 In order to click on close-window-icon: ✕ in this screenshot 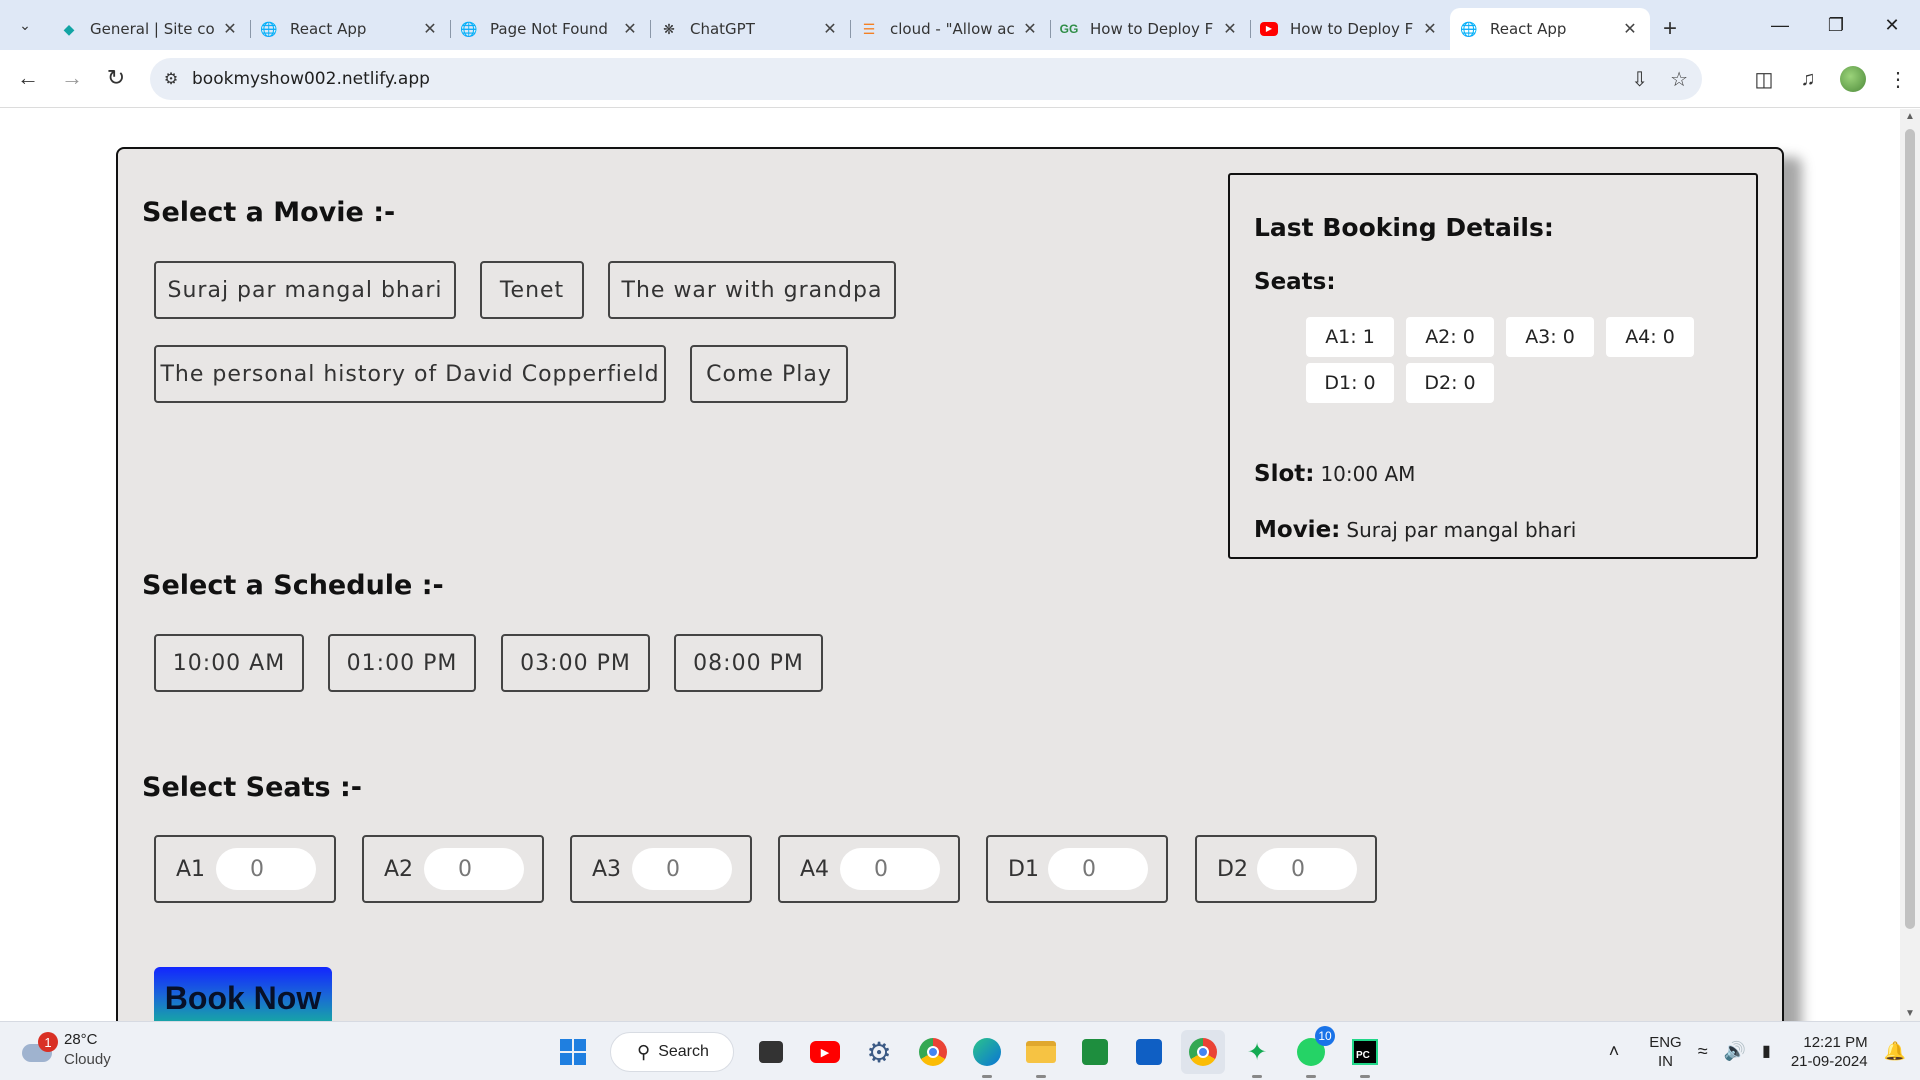, I will do `click(1892, 25)`.